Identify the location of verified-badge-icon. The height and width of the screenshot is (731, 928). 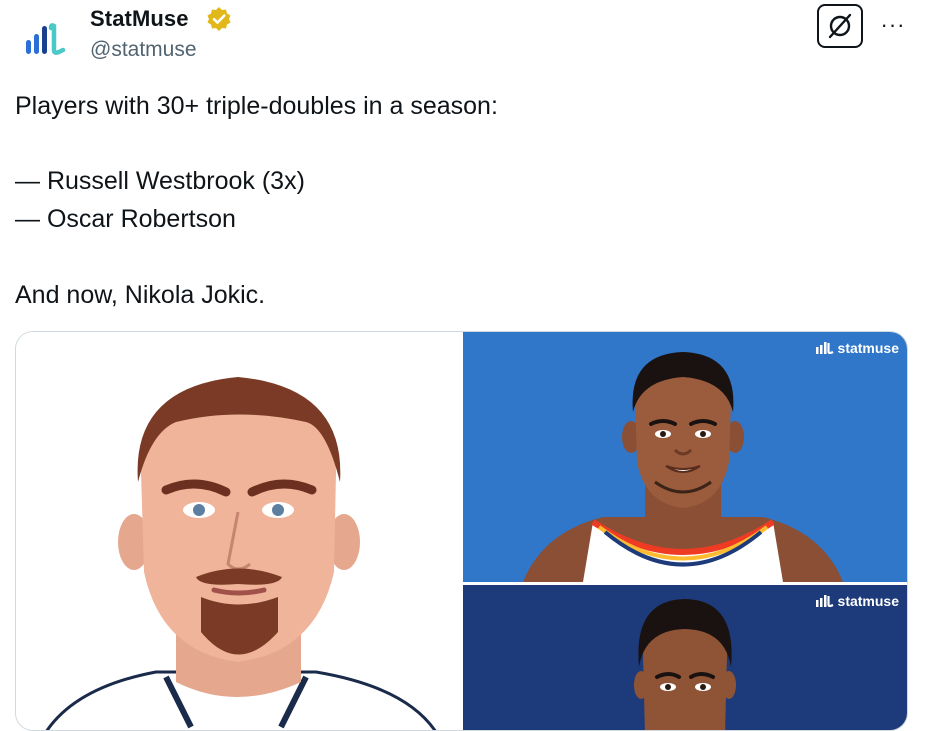
(219, 19).